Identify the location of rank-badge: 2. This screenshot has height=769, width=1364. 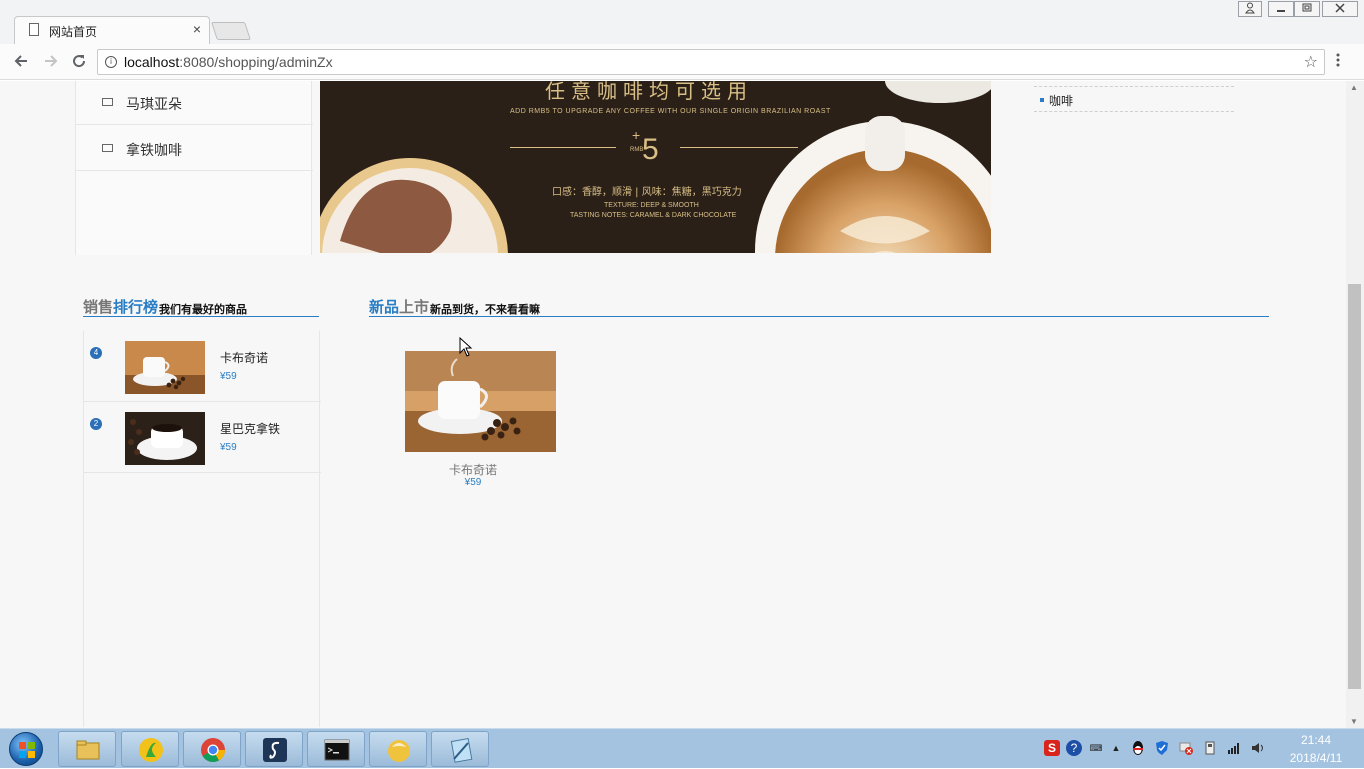
(96, 424).